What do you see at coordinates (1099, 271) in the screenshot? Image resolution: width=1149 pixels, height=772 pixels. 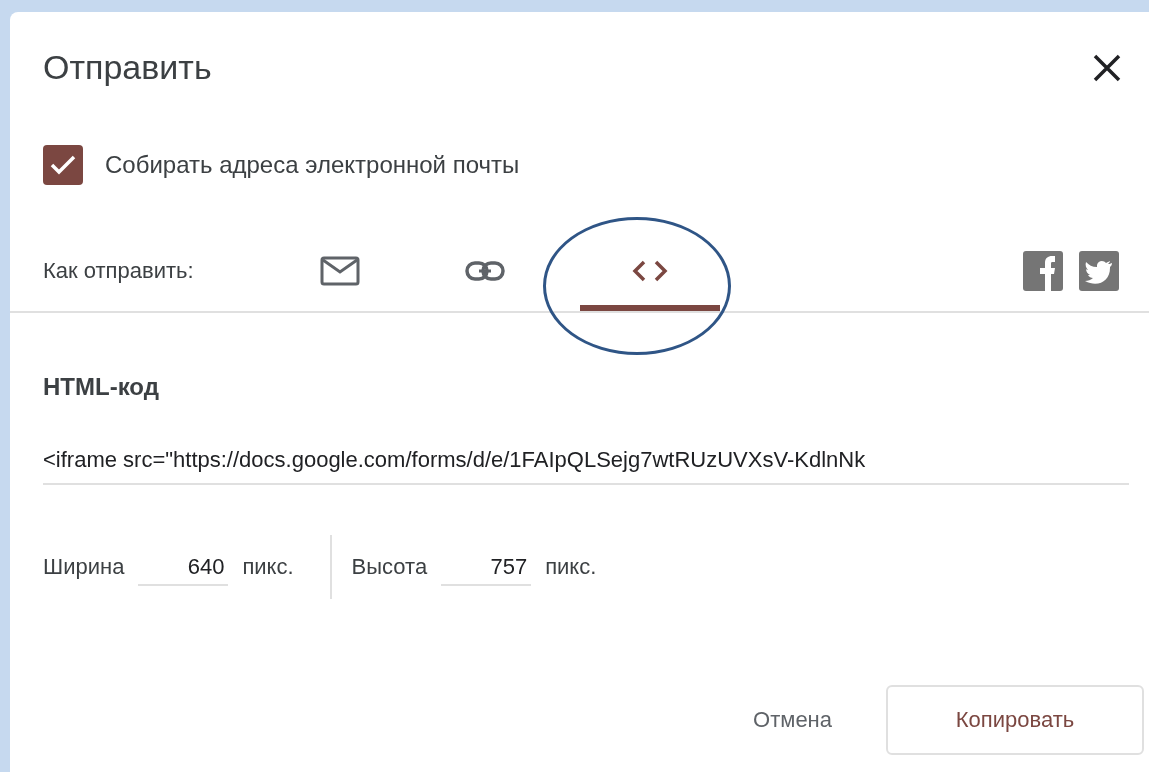 I see `twitter-bird-icon` at bounding box center [1099, 271].